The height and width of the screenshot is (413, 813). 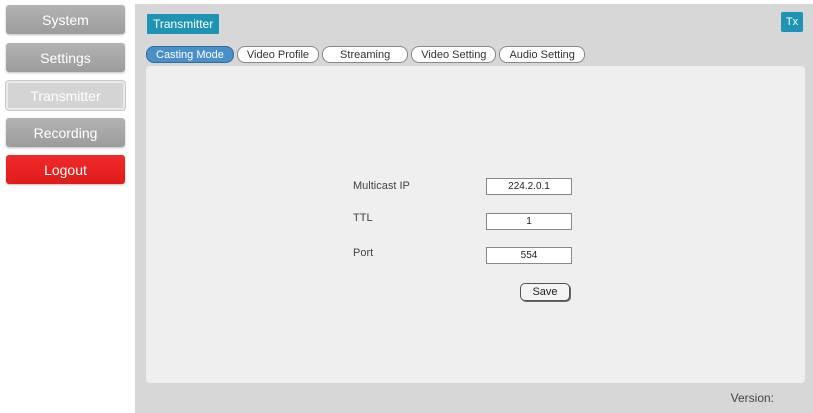 I want to click on nav-transmitter-label: Transmitter, so click(x=65, y=95).